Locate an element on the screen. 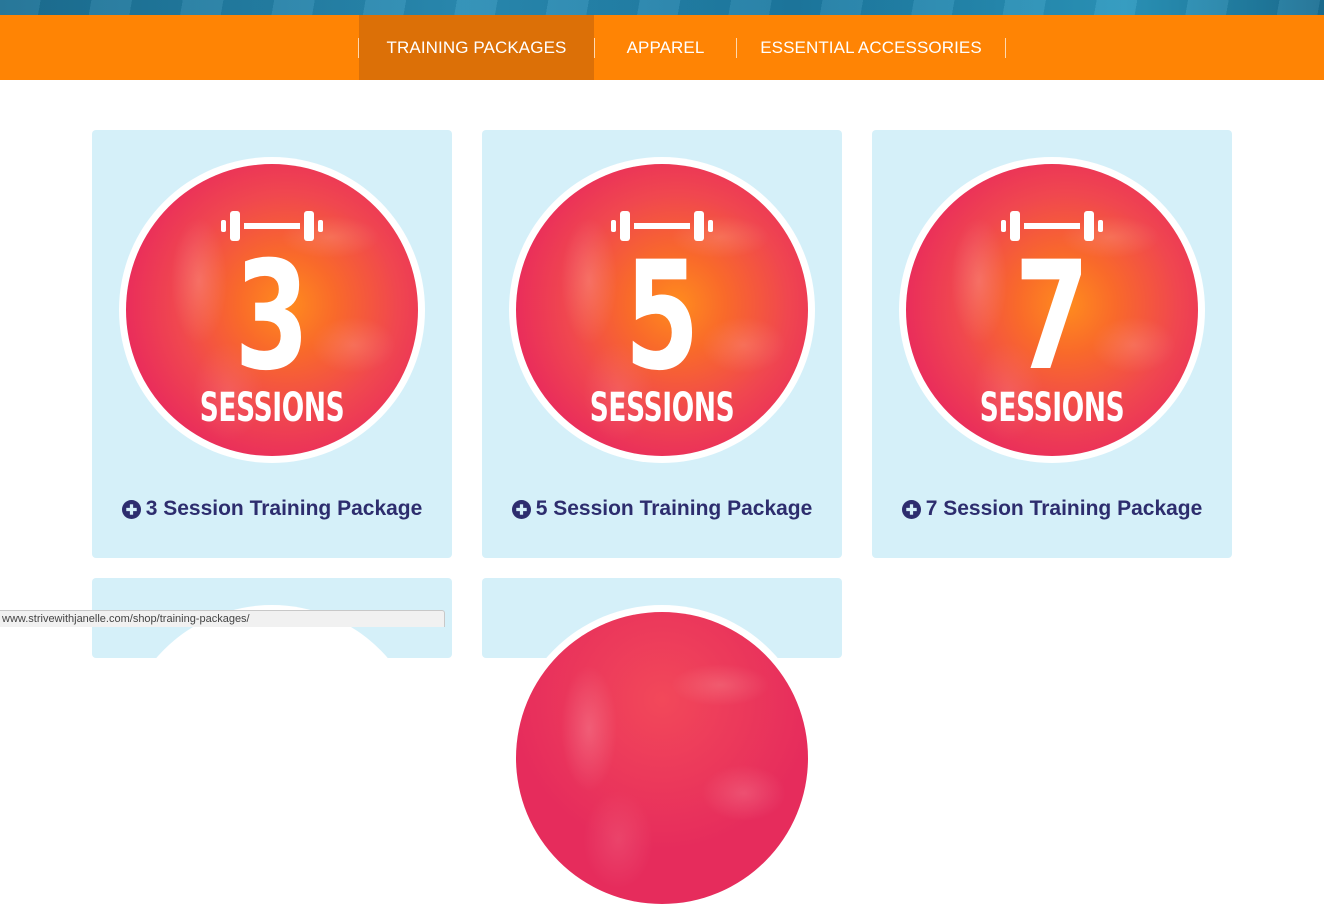 This screenshot has width=1324, height=911. badge-circle: 5 SESSIONS is located at coordinates (662, 310).